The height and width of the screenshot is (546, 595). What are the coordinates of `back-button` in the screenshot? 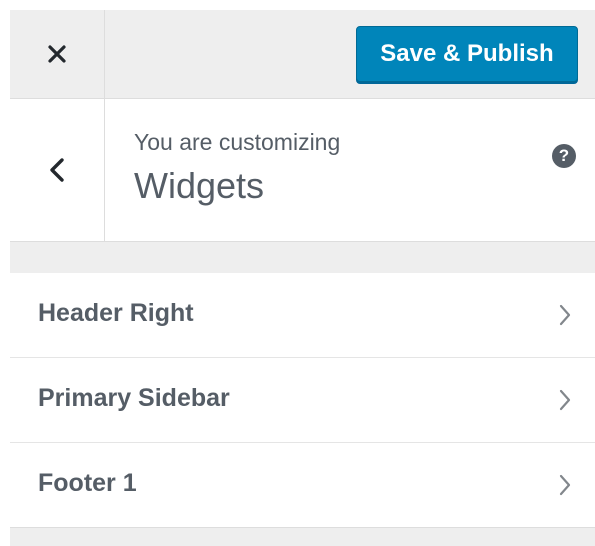 It's located at (57, 170).